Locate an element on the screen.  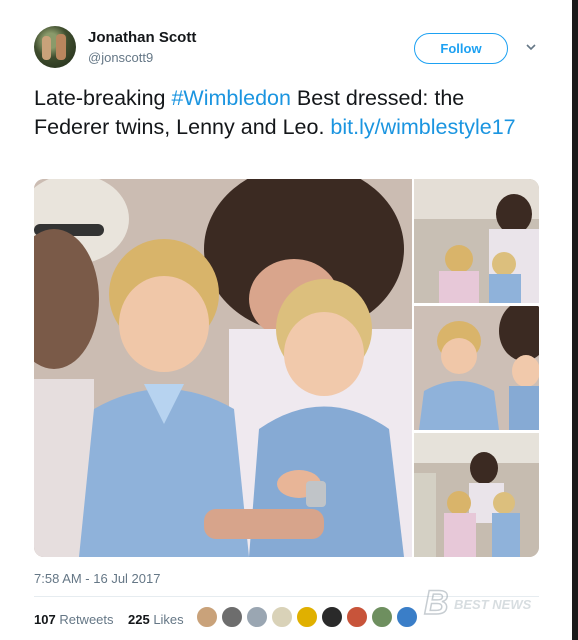
likes-label: Likes is located at coordinates (168, 619).